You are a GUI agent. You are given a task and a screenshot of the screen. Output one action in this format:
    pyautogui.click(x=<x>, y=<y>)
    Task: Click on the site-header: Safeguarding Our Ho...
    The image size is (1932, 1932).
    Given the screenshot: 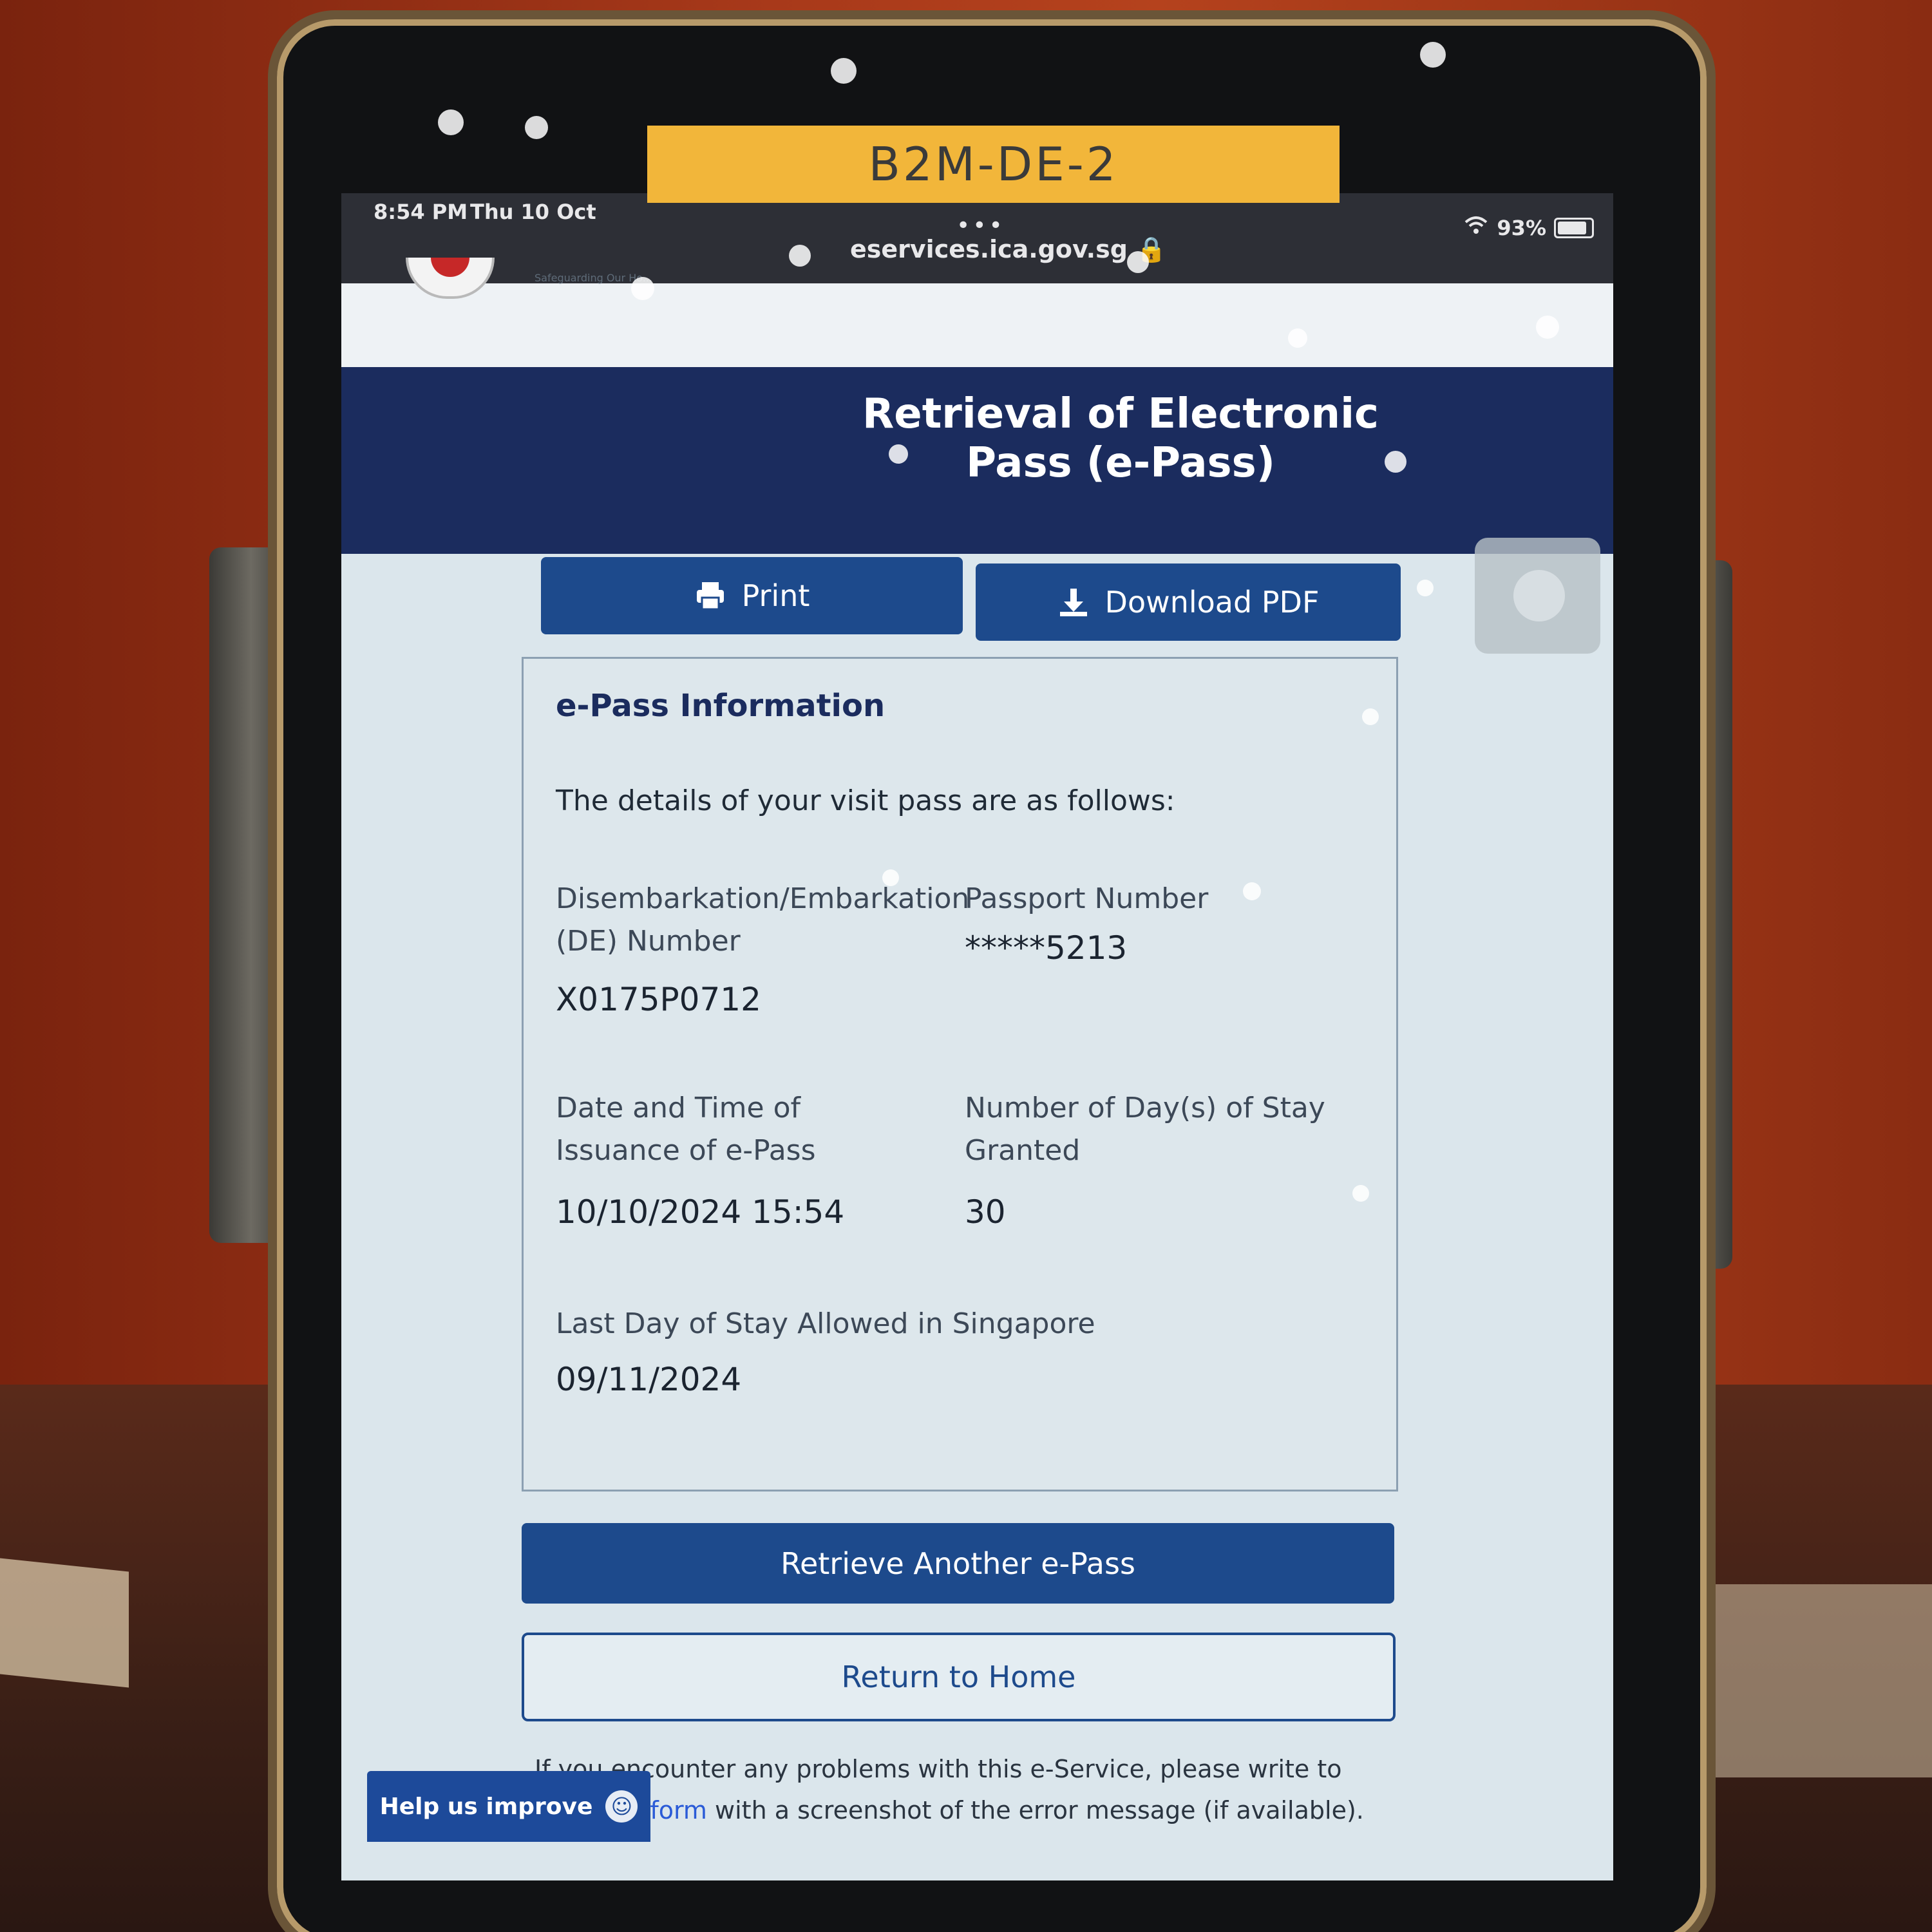 What is the action you would take?
    pyautogui.click(x=977, y=312)
    